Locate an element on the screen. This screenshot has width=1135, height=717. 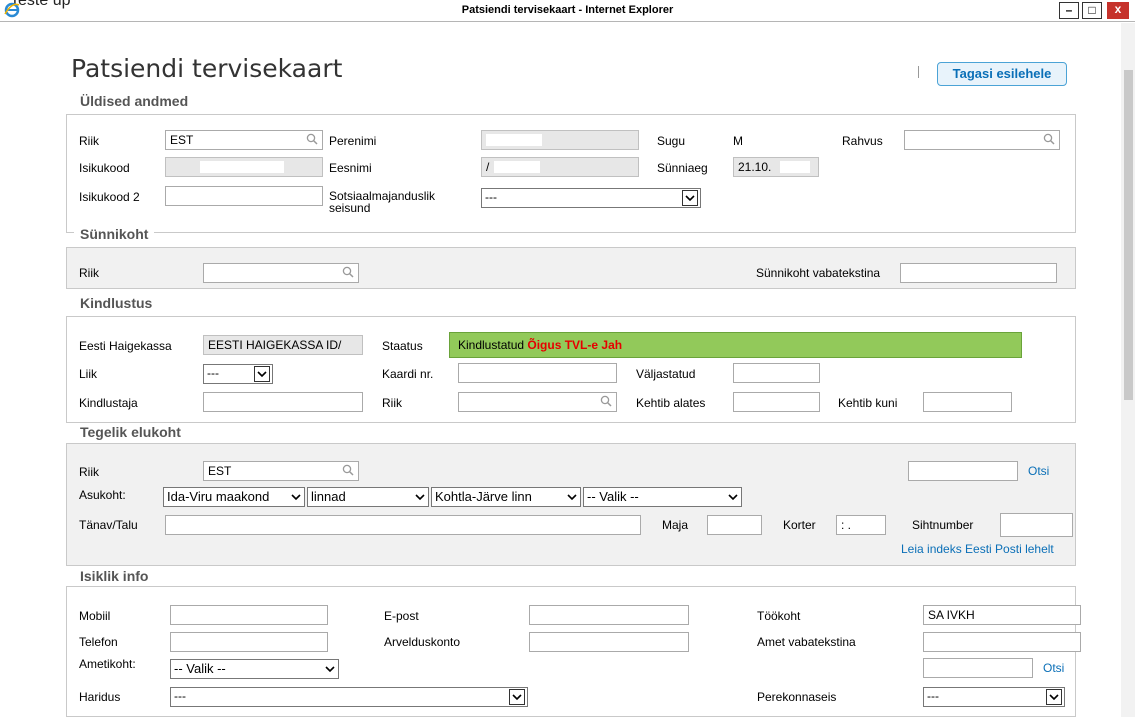
street-label: Tänav/Talu is located at coordinates (108, 525).